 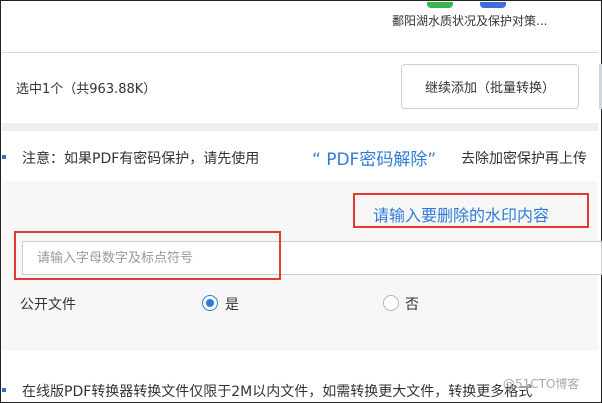 What do you see at coordinates (300, 156) in the screenshot?
I see `password-notice: 注意：如果PDF有密码保护，请先使用 “ PDF密码解除” 去除加密保护再上传` at bounding box center [300, 156].